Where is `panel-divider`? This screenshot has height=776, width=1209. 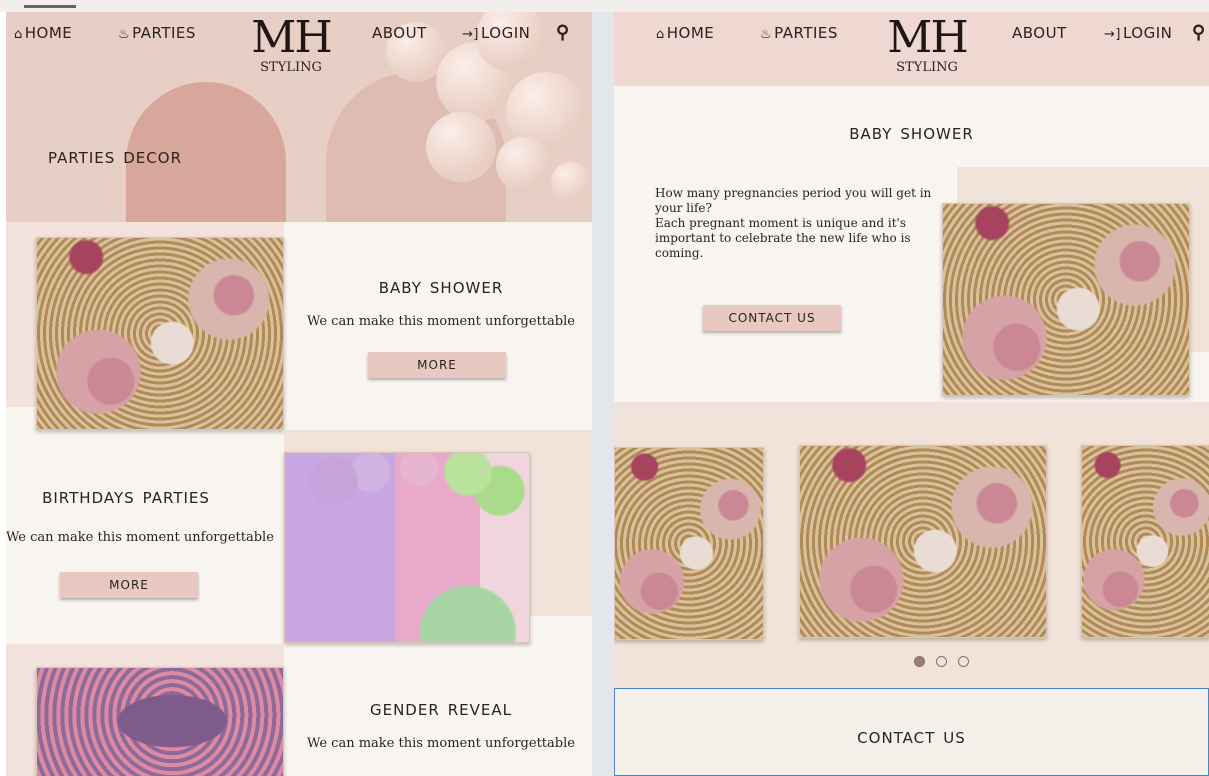
panel-divider is located at coordinates (603, 394).